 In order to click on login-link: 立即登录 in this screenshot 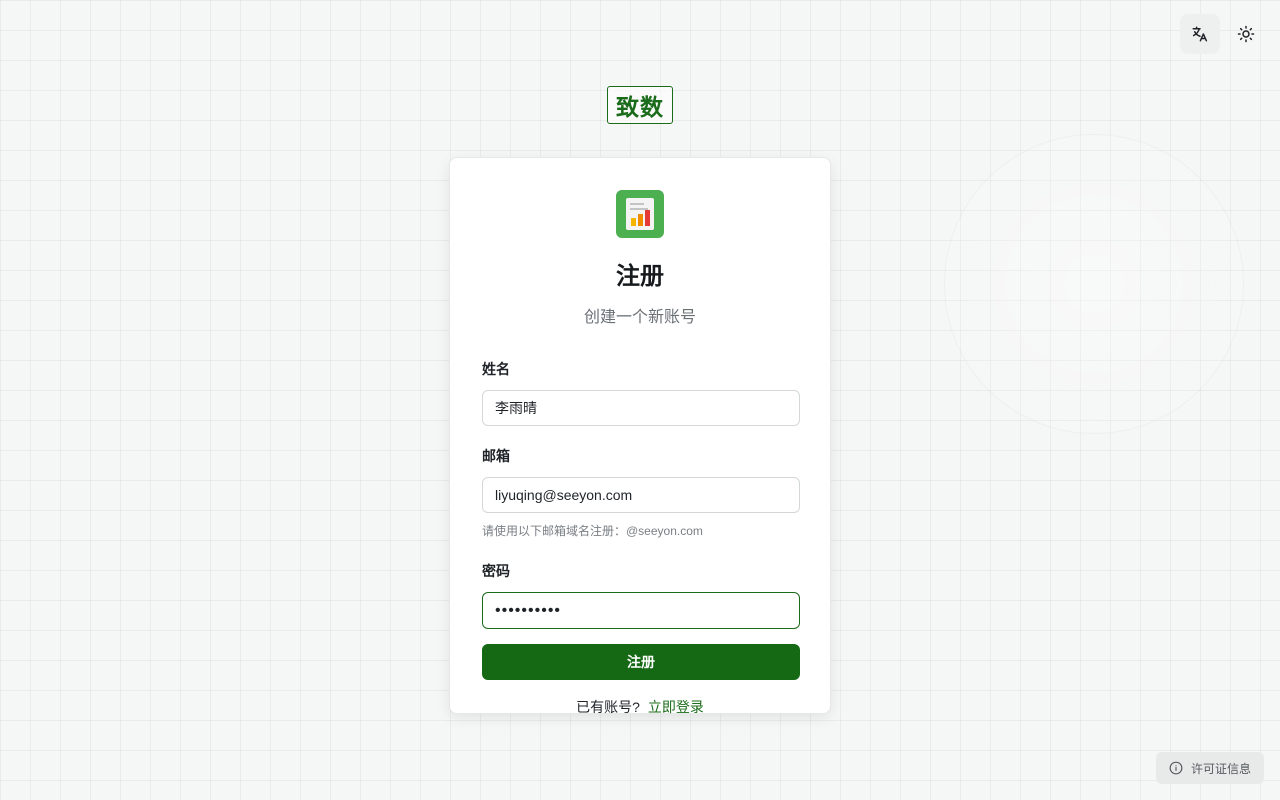, I will do `click(676, 707)`.